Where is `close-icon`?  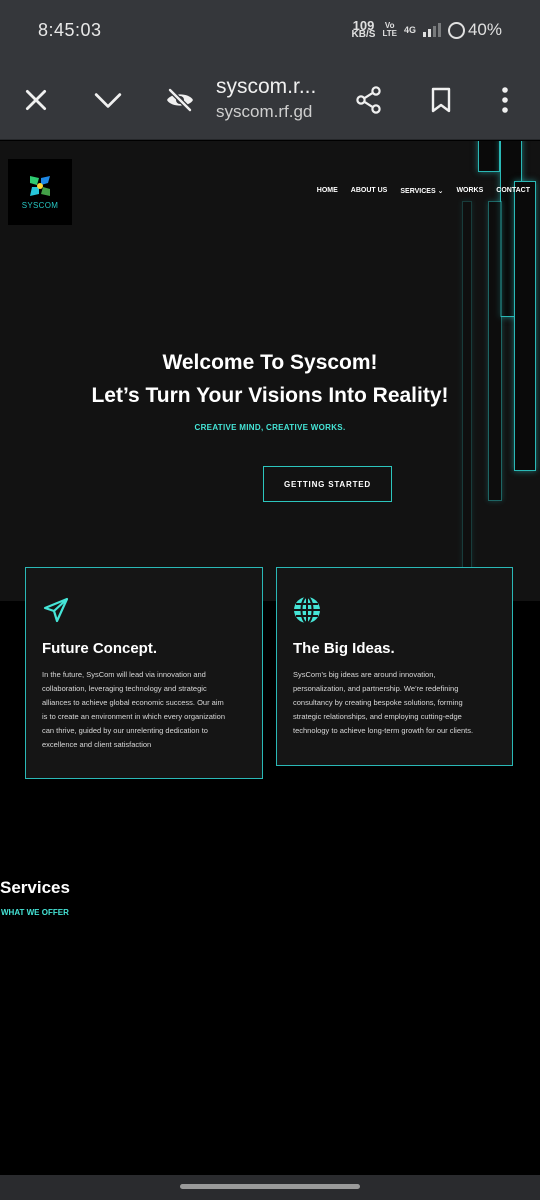
close-icon is located at coordinates (36, 100).